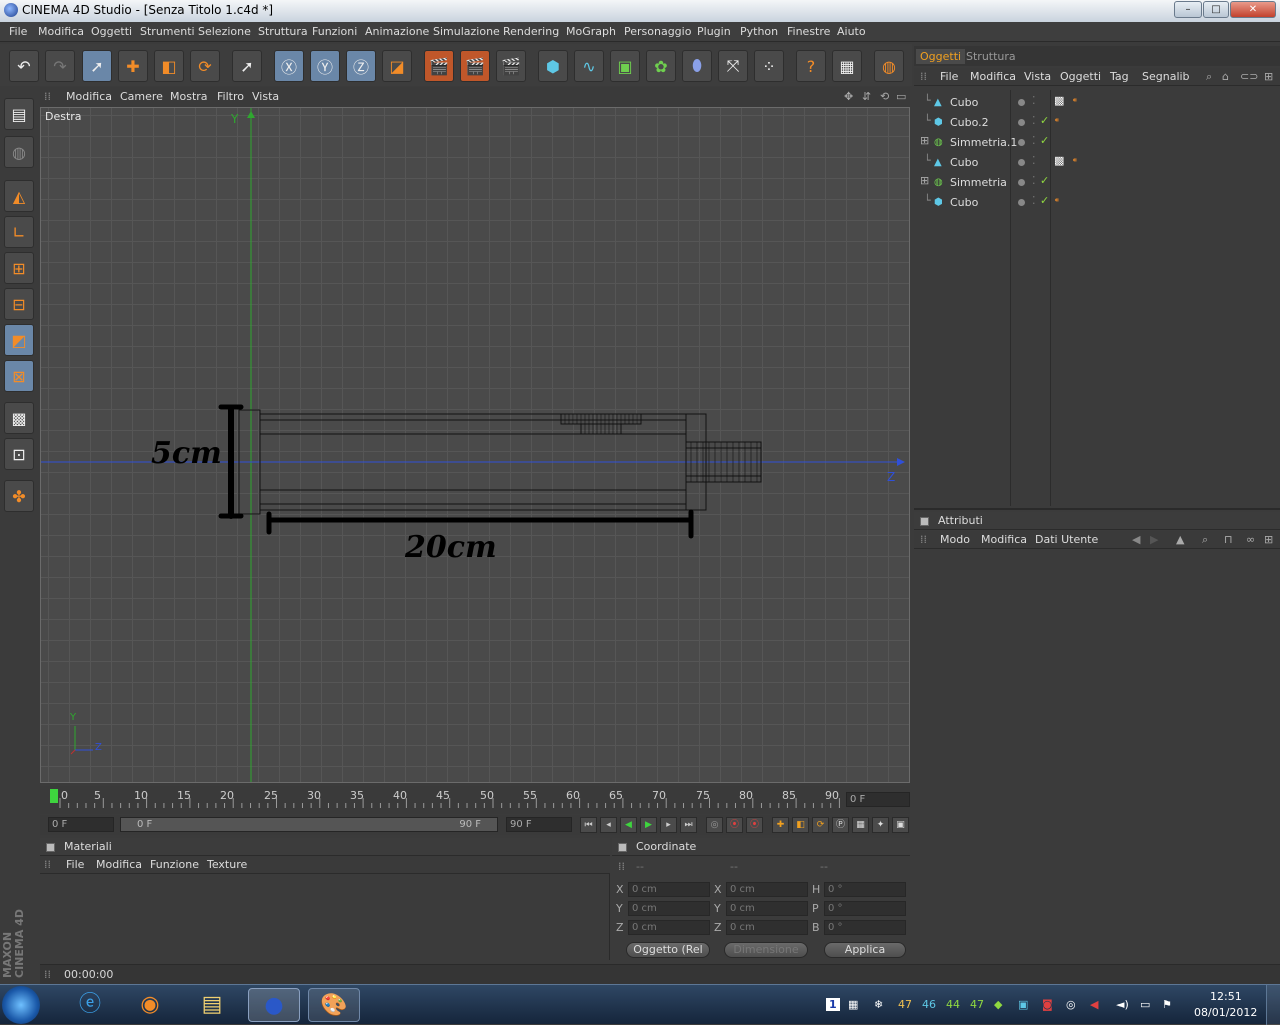 The image size is (1280, 1025). I want to click on object-menu-segnalib: Segnalib, so click(1166, 76).